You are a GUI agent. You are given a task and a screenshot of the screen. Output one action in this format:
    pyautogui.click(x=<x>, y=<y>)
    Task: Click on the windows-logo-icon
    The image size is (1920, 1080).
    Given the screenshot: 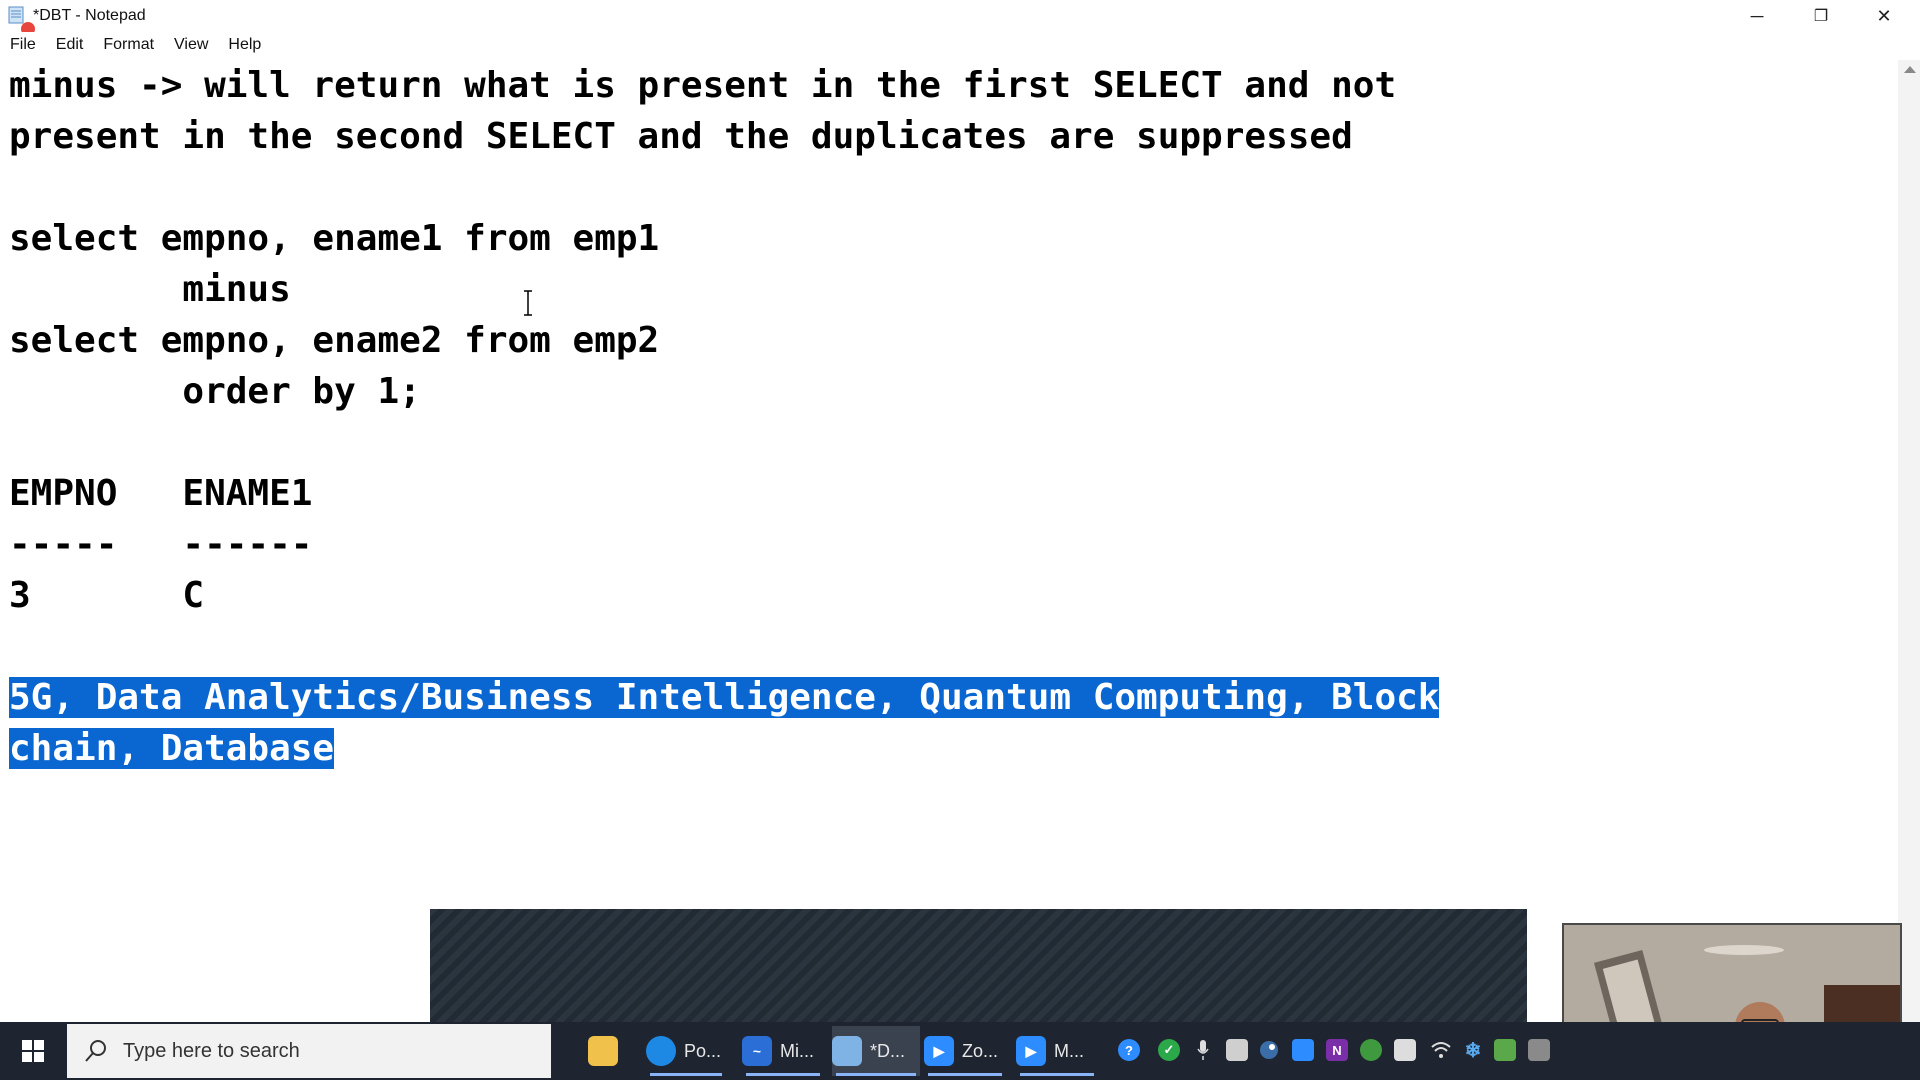 What is the action you would take?
    pyautogui.click(x=33, y=1051)
    